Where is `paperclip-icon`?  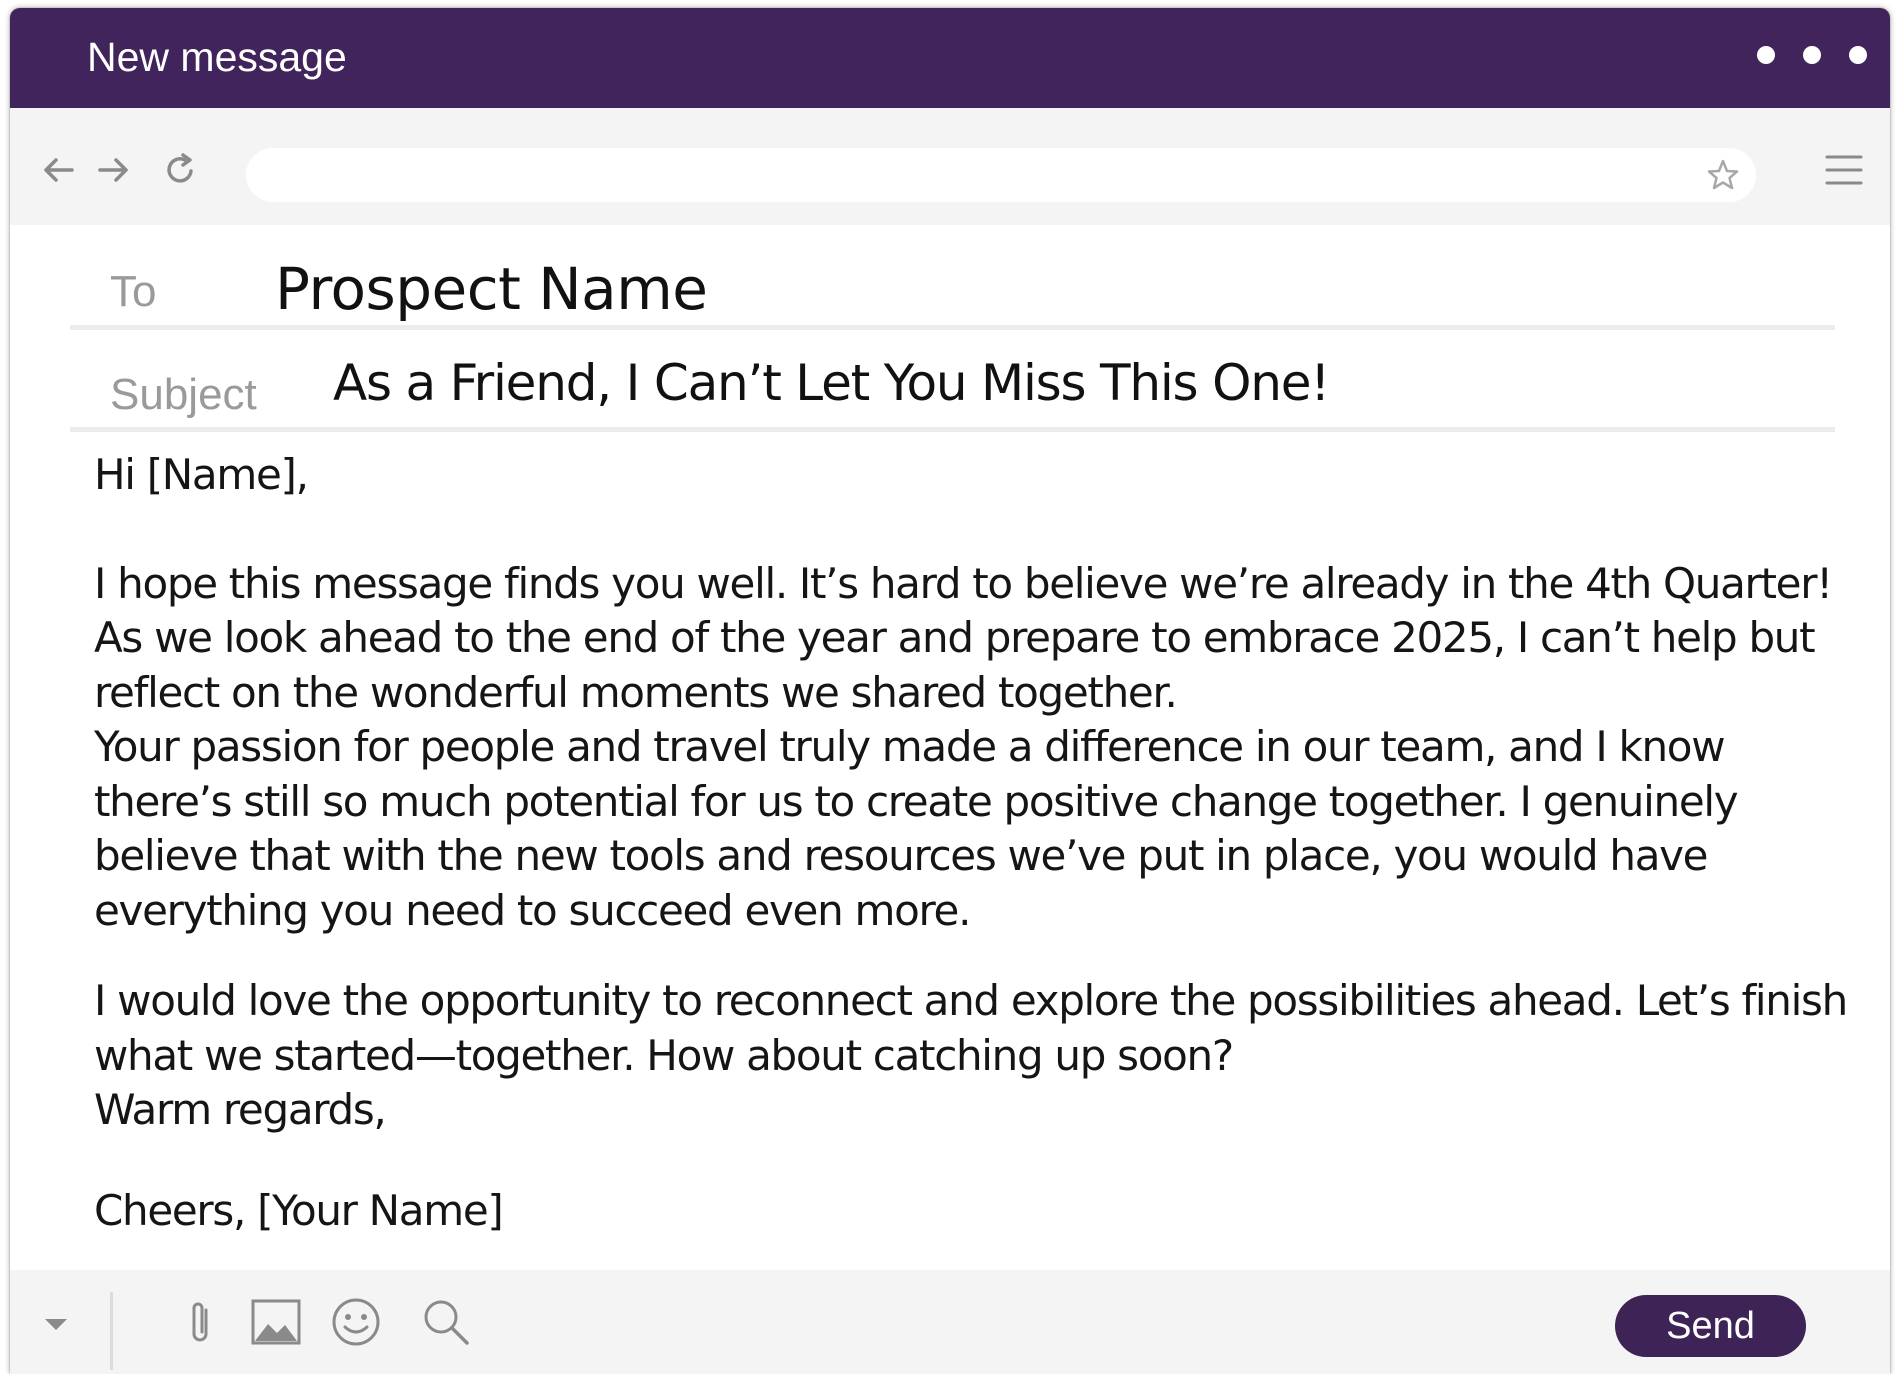
paperclip-icon is located at coordinates (202, 1322).